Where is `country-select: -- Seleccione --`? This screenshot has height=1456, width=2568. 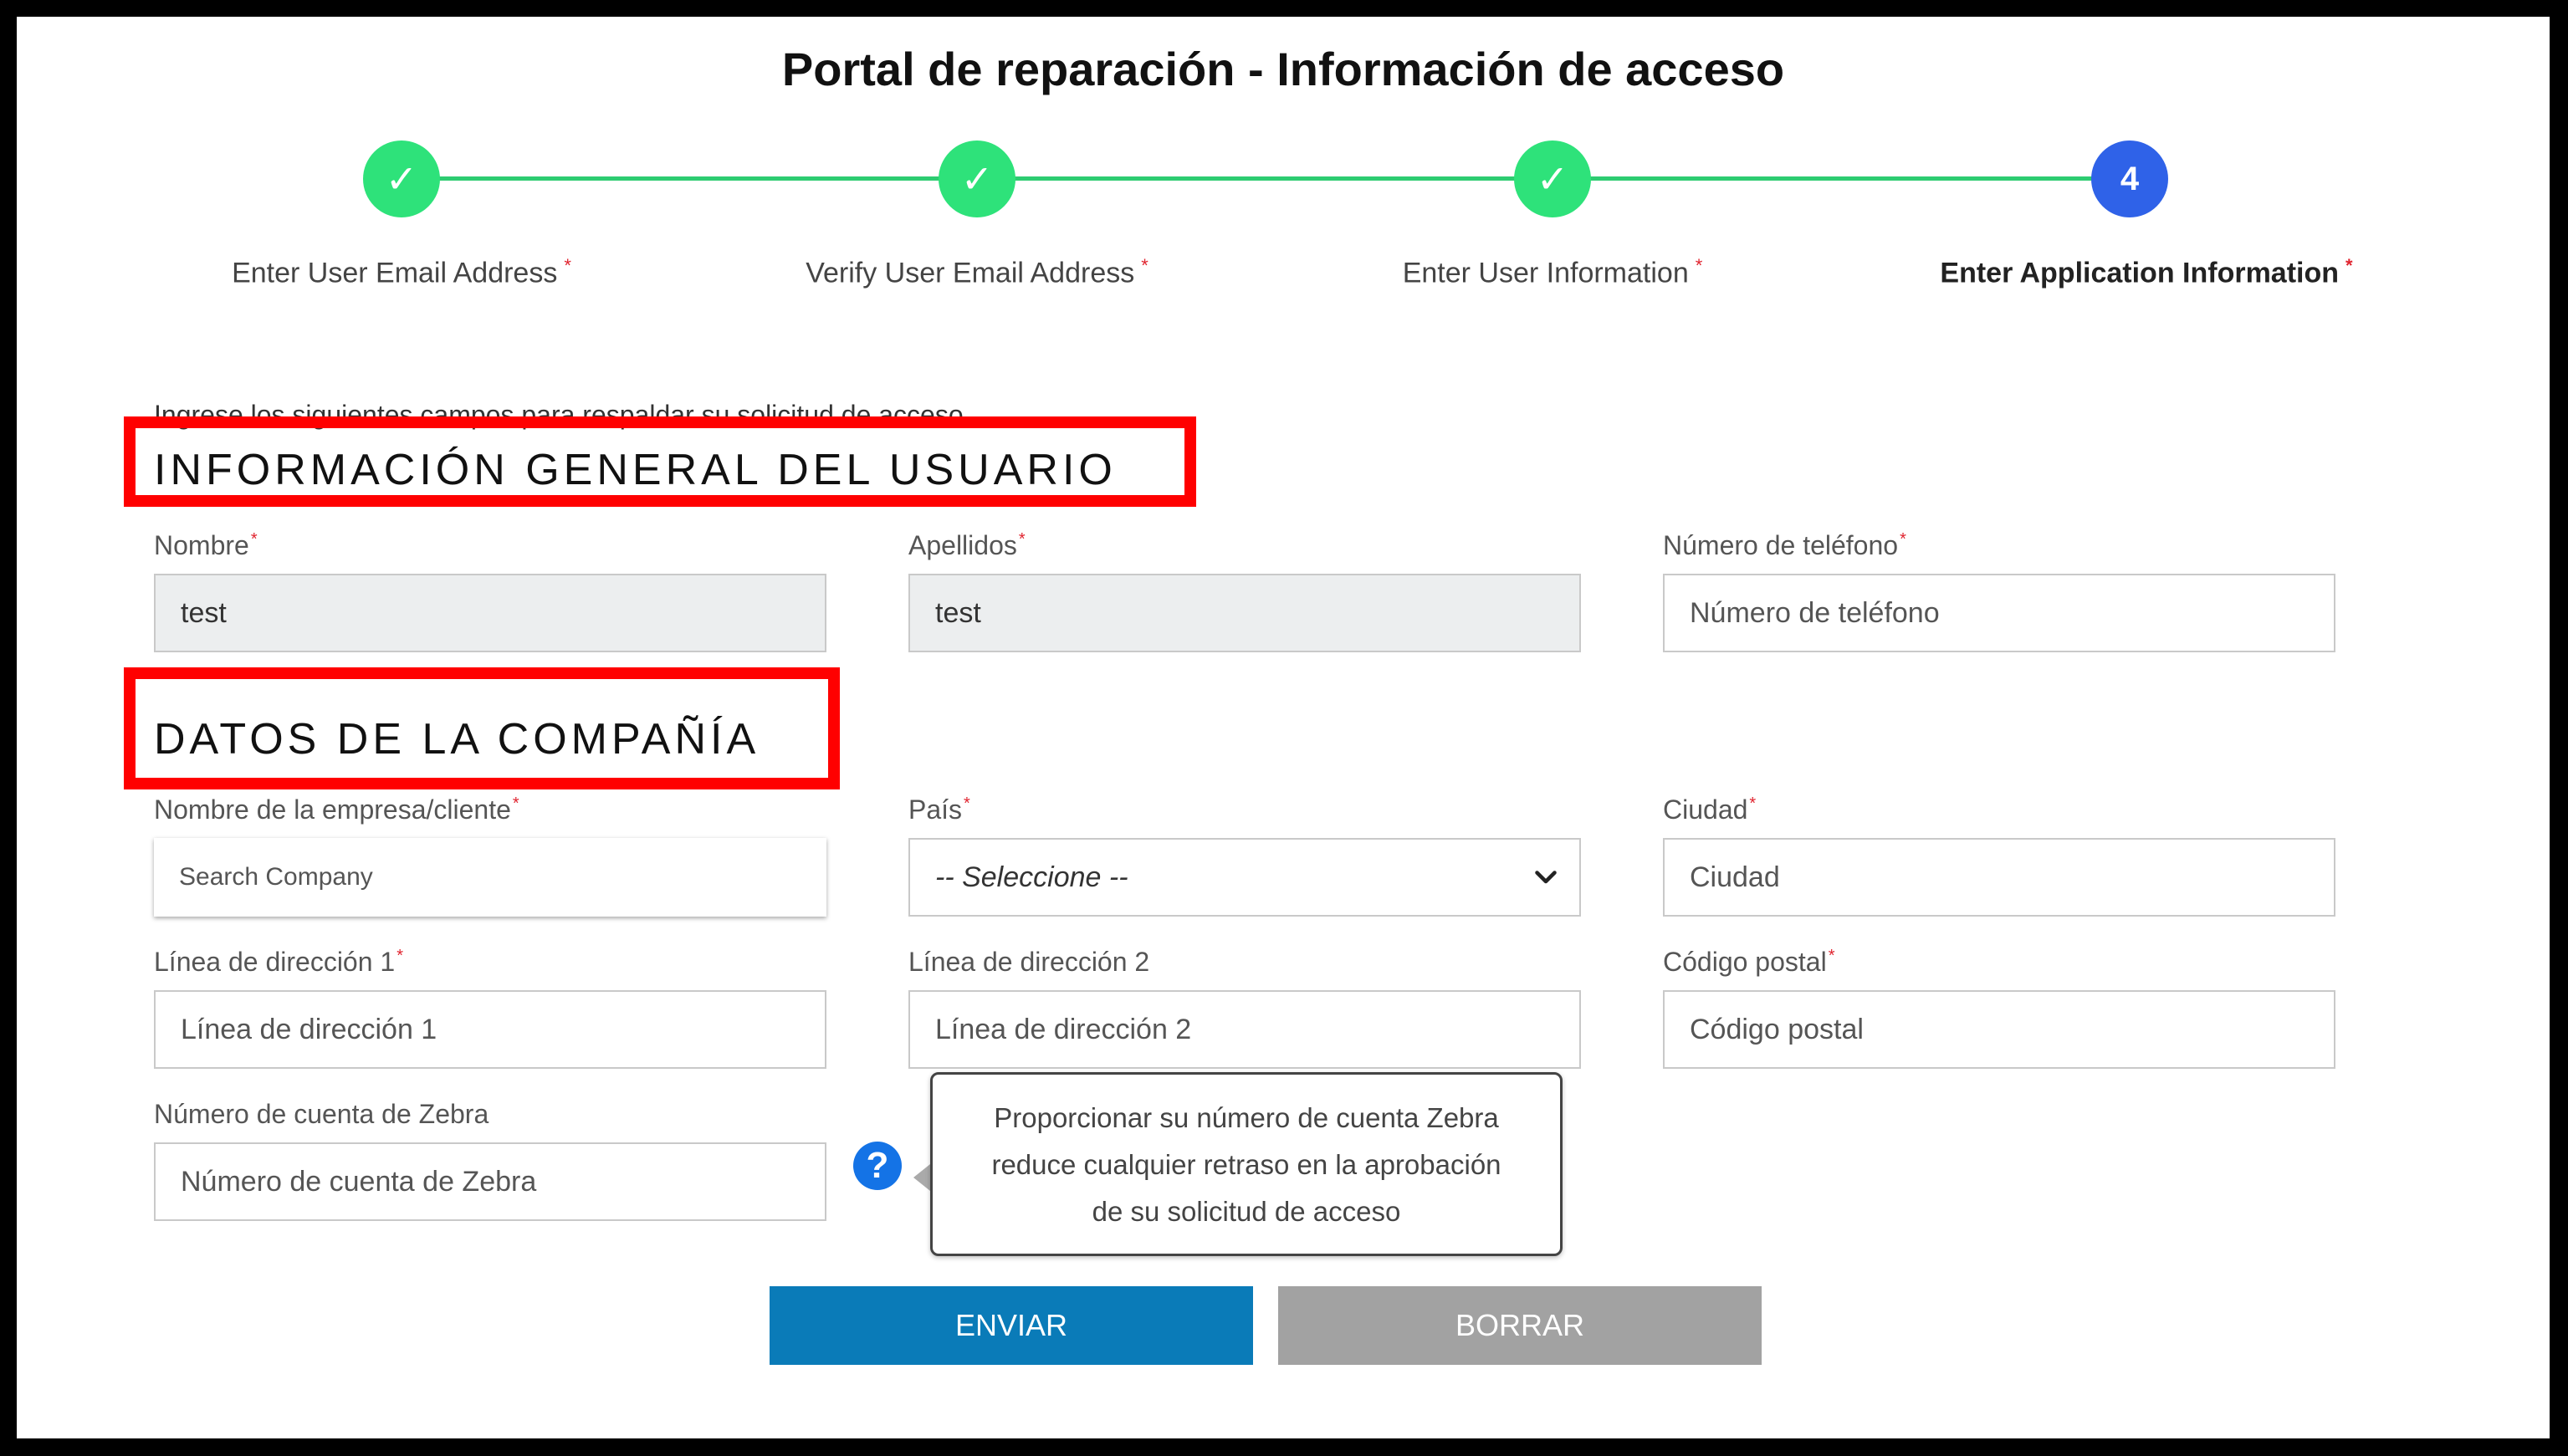
country-select: -- Seleccione -- is located at coordinates (1244, 877).